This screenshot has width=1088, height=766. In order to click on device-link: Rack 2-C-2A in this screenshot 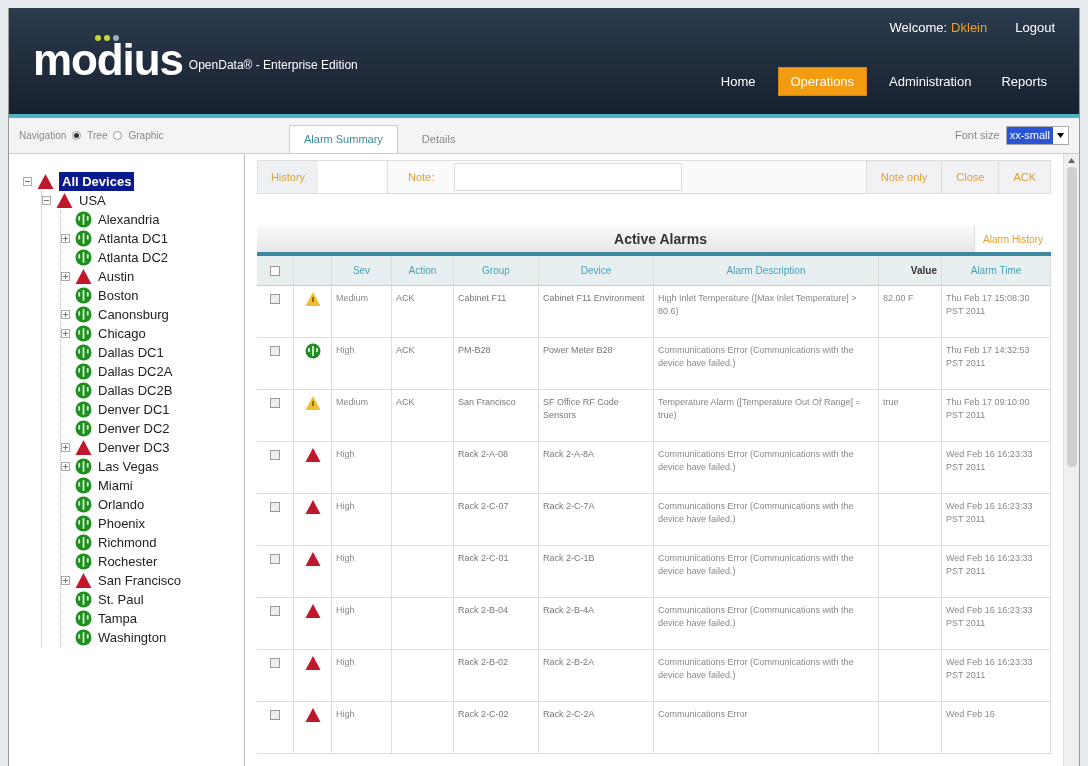, I will do `click(596, 714)`.